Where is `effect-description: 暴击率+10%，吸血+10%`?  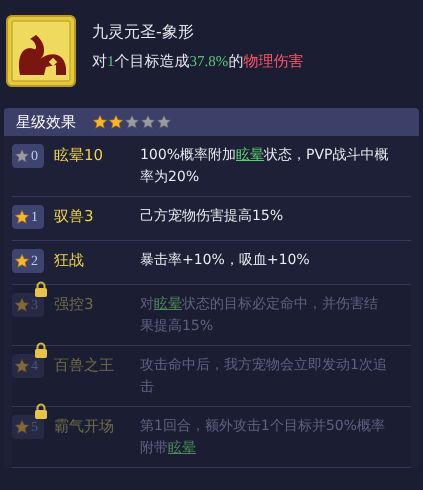 effect-description: 暴击率+10%，吸血+10% is located at coordinates (225, 260).